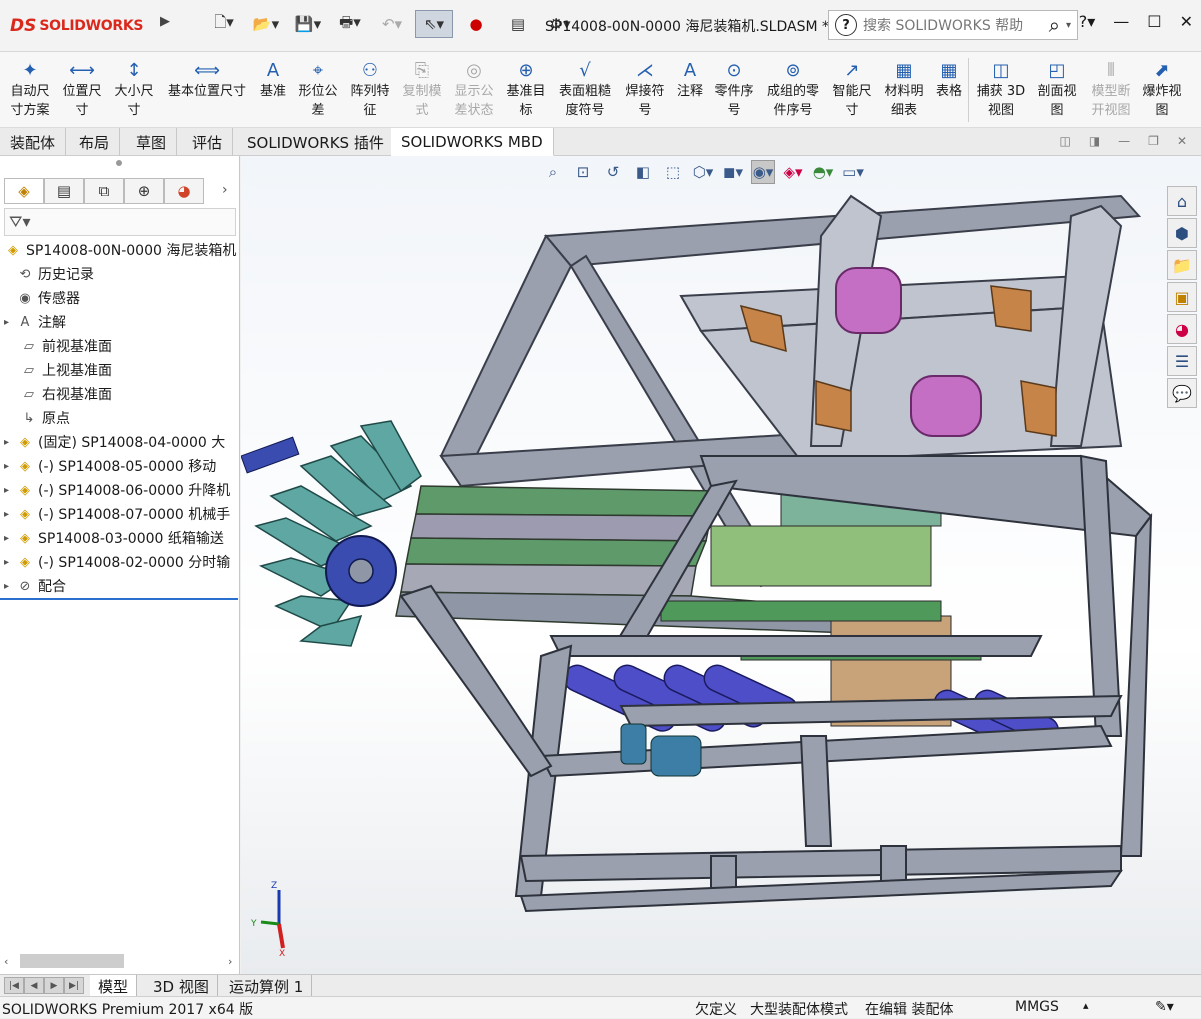 The width and height of the screenshot is (1201, 1019). I want to click on configuration-manager-tab-icon: ⧉, so click(104, 191).